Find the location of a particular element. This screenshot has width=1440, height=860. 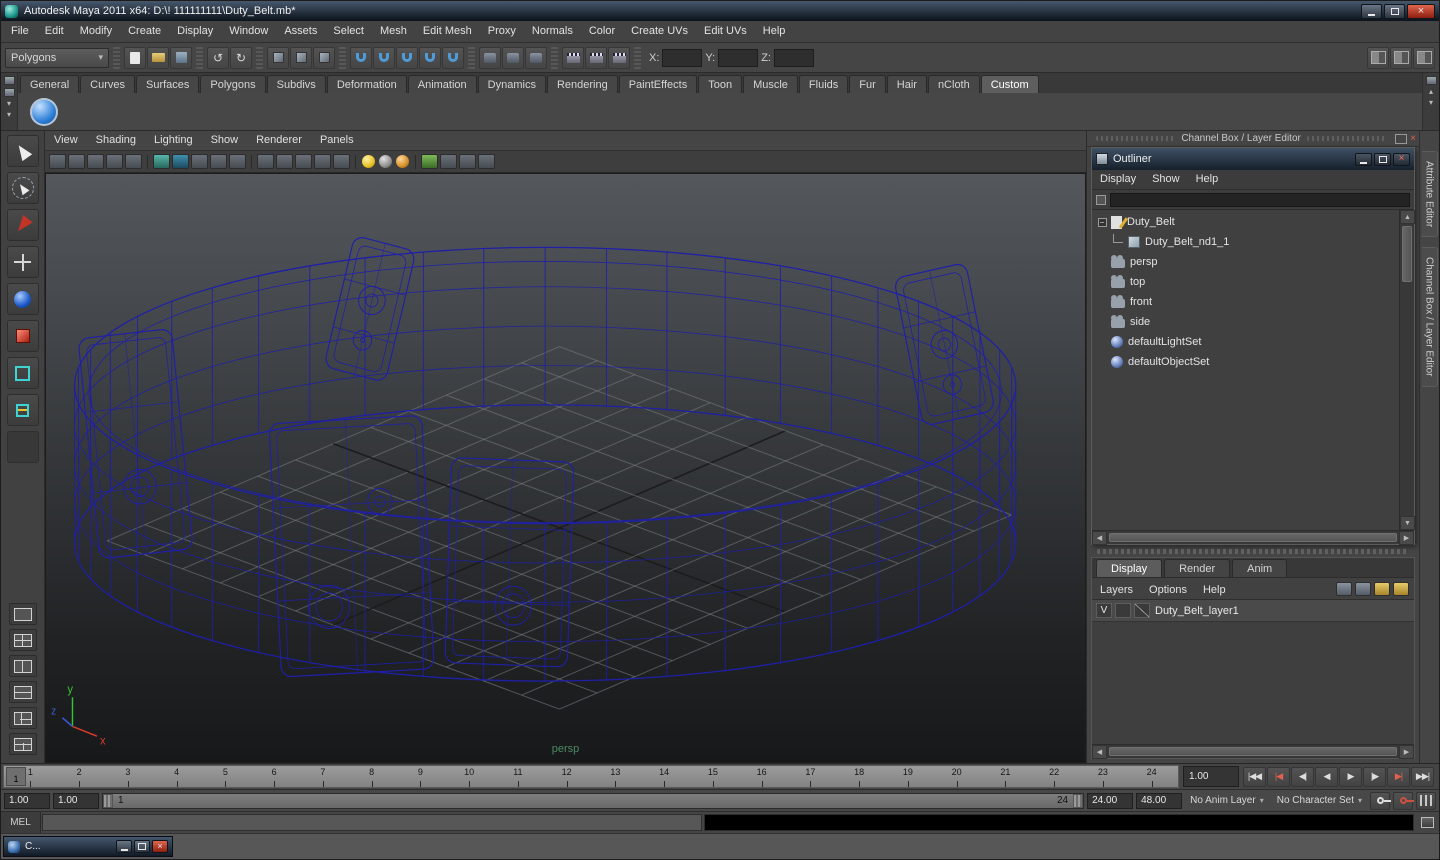

range-slider: 1 24 is located at coordinates (593, 800).